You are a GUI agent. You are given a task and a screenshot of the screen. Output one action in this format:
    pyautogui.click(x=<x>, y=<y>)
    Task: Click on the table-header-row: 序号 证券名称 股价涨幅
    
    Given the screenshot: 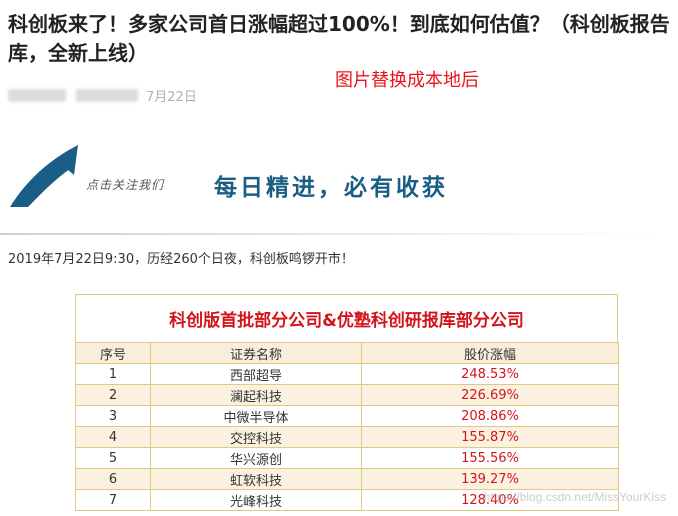 What is the action you would take?
    pyautogui.click(x=347, y=353)
    